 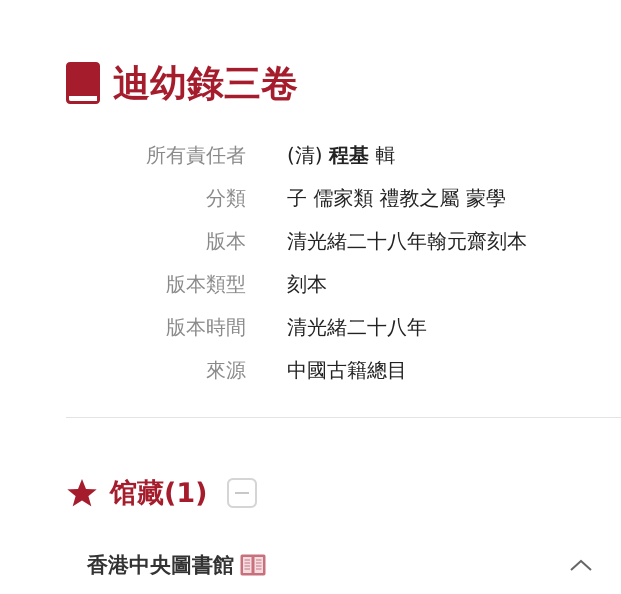 What do you see at coordinates (341, 155) in the screenshot?
I see `field-value: (清) 程基 輯` at bounding box center [341, 155].